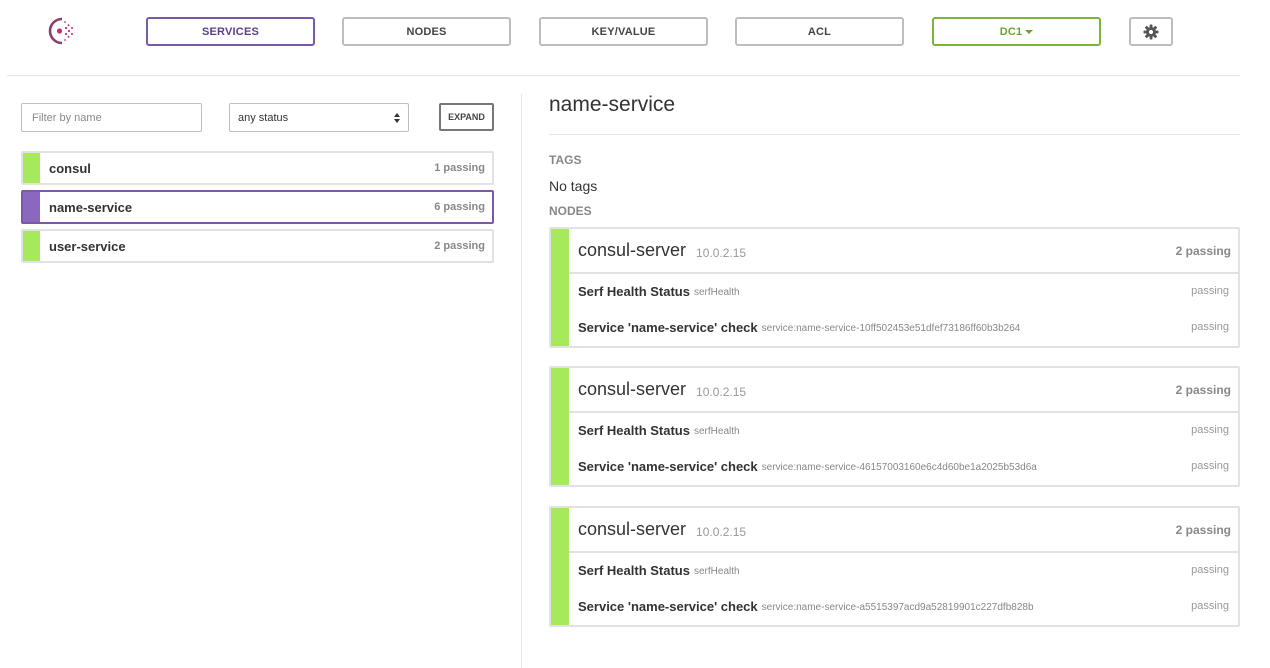 The width and height of the screenshot is (1270, 668). What do you see at coordinates (91, 207) in the screenshot?
I see `service-name: name-service` at bounding box center [91, 207].